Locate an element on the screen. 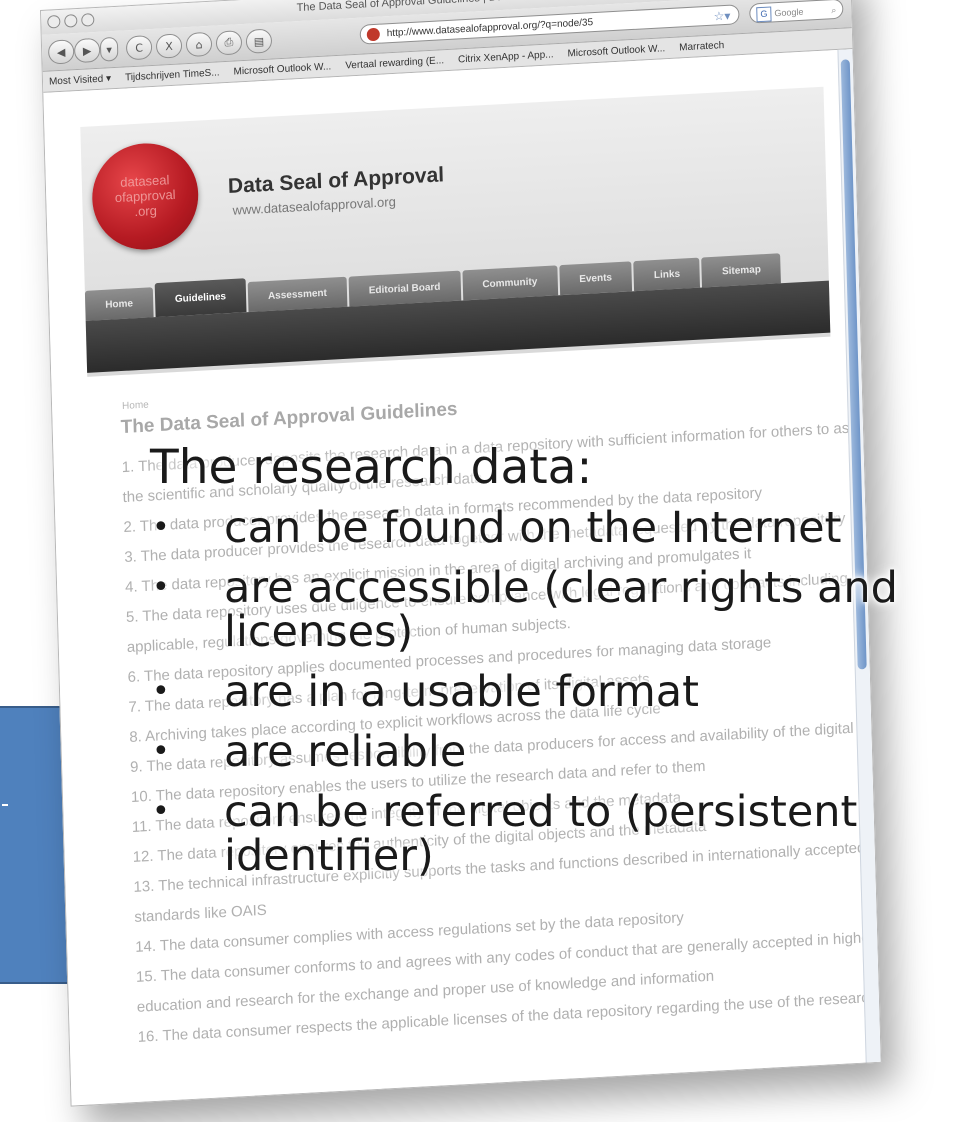 The height and width of the screenshot is (1122, 976). slide-heading: The research data: is located at coordinates (371, 467).